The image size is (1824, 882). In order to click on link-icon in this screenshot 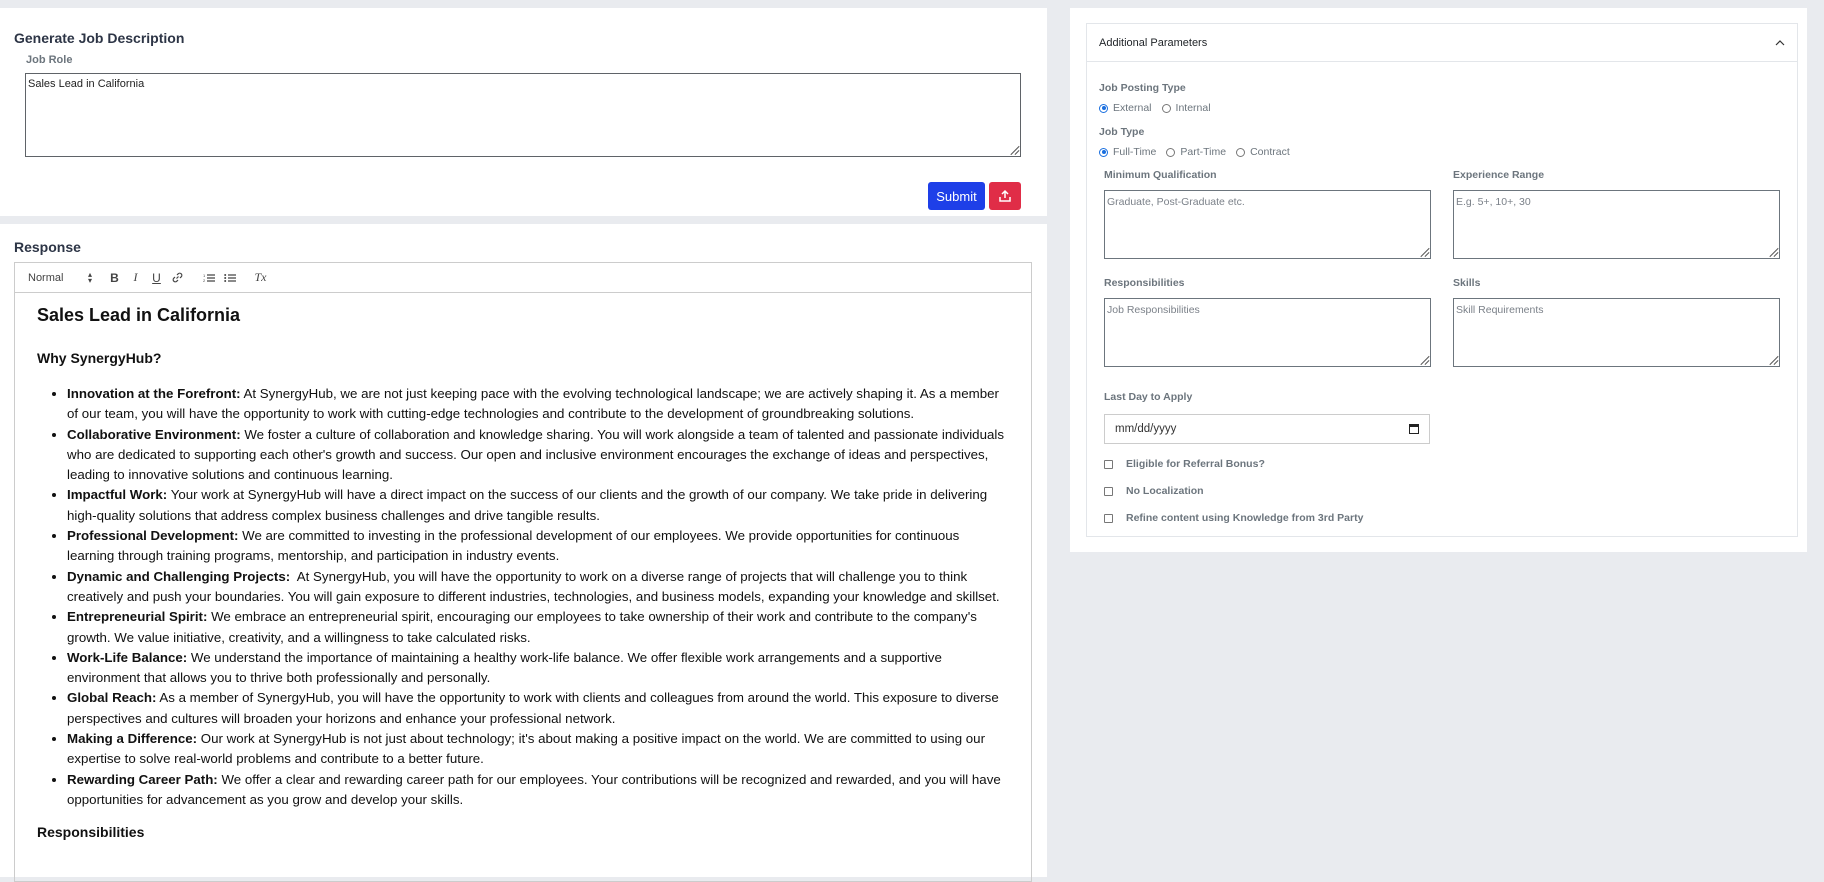, I will do `click(177, 277)`.